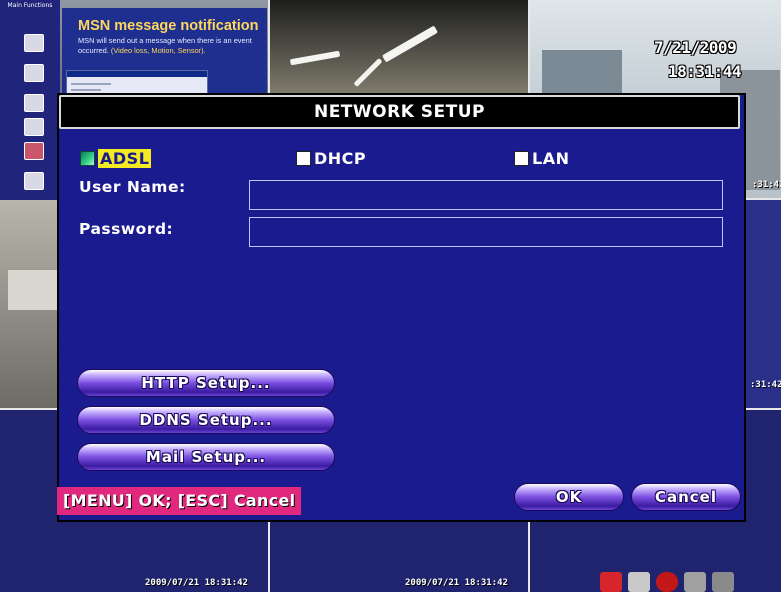  Describe the element at coordinates (34, 151) in the screenshot. I see `tools-icon` at that location.